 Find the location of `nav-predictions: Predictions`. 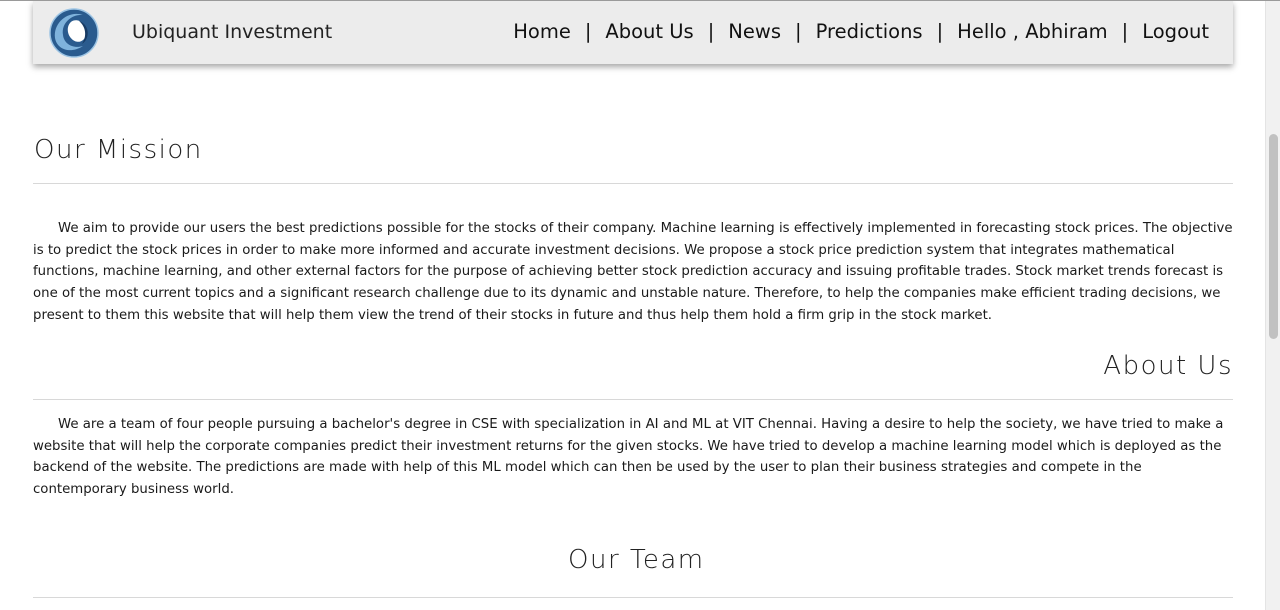

nav-predictions: Predictions is located at coordinates (869, 31).